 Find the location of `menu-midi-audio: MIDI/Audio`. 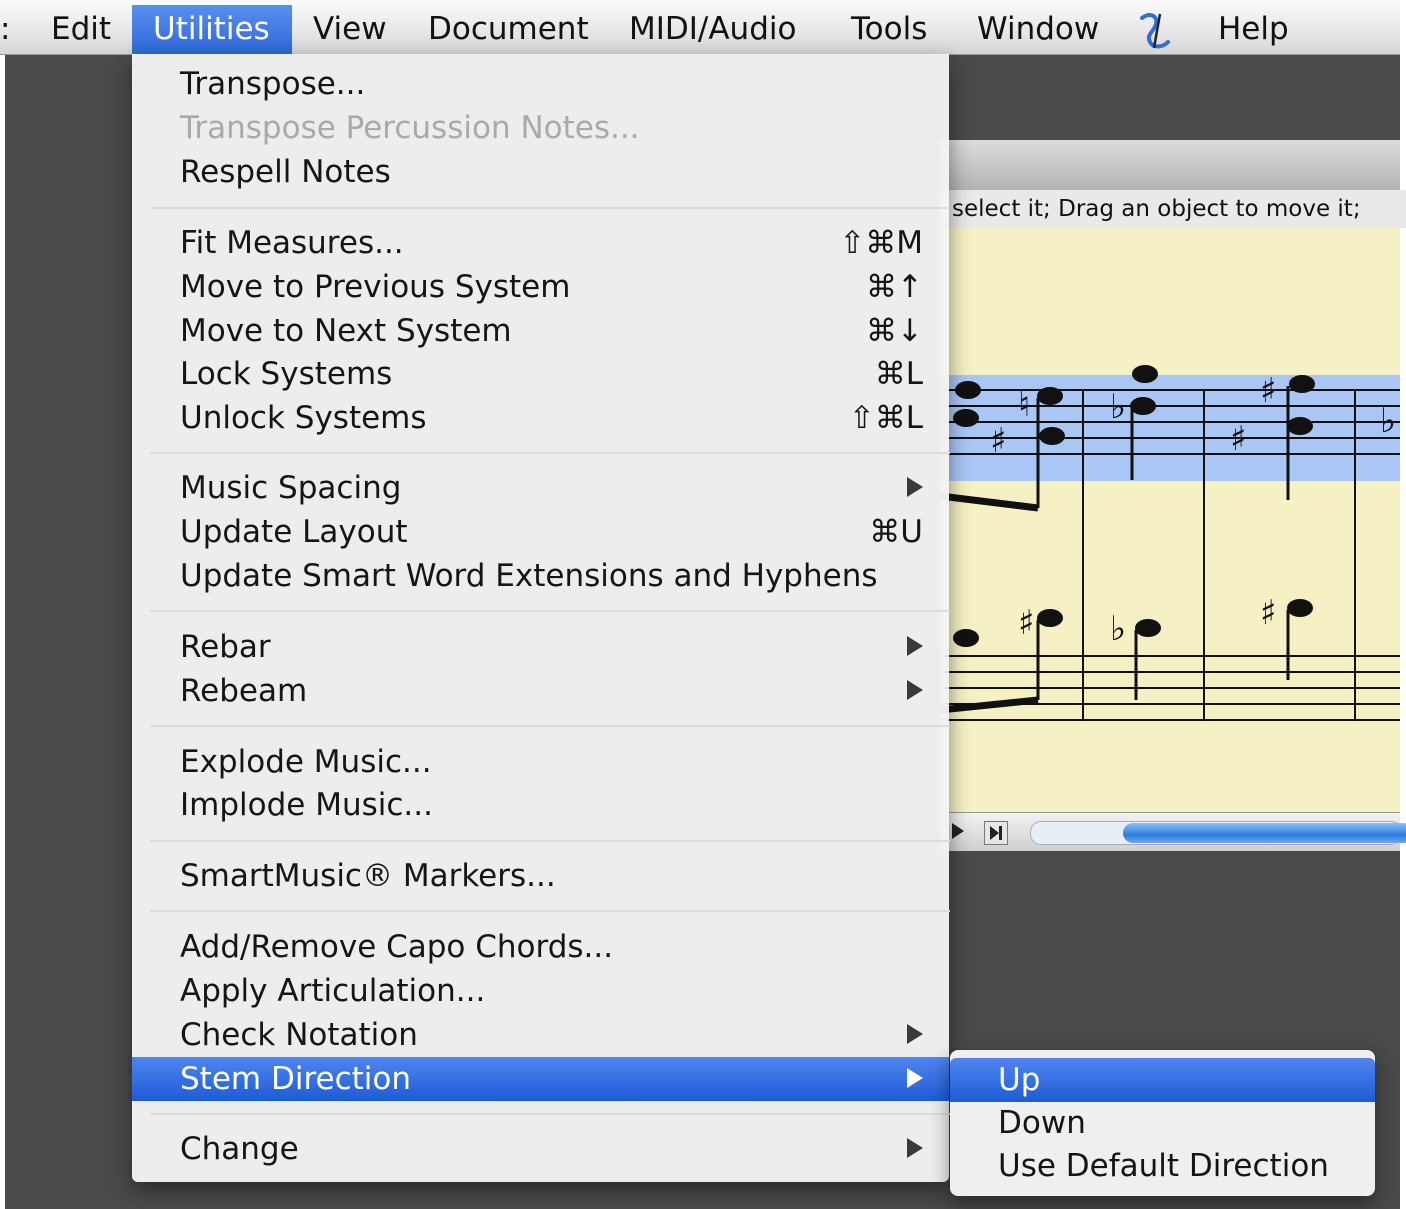

menu-midi-audio: MIDI/Audio is located at coordinates (712, 29).